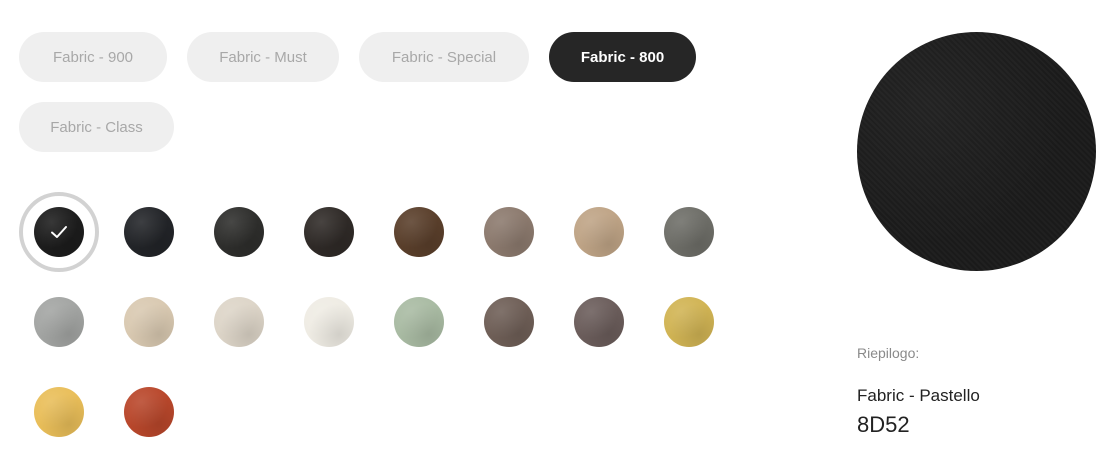 This screenshot has width=1096, height=460. I want to click on summary-fabric-name: Fabric - Pastello, so click(918, 395).